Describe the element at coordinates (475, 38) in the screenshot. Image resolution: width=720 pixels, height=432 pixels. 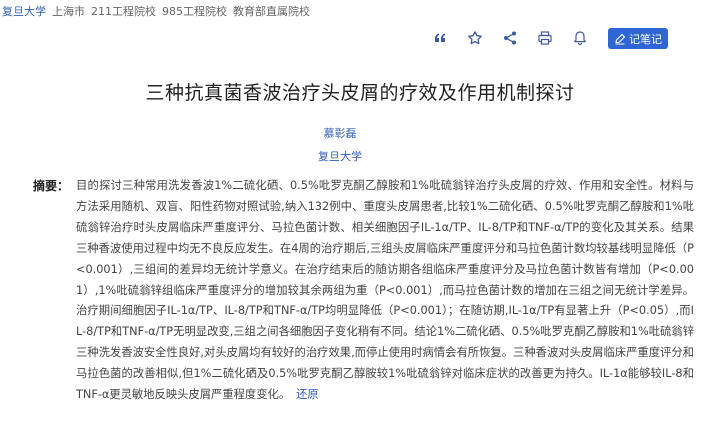
I see `star-icon` at that location.